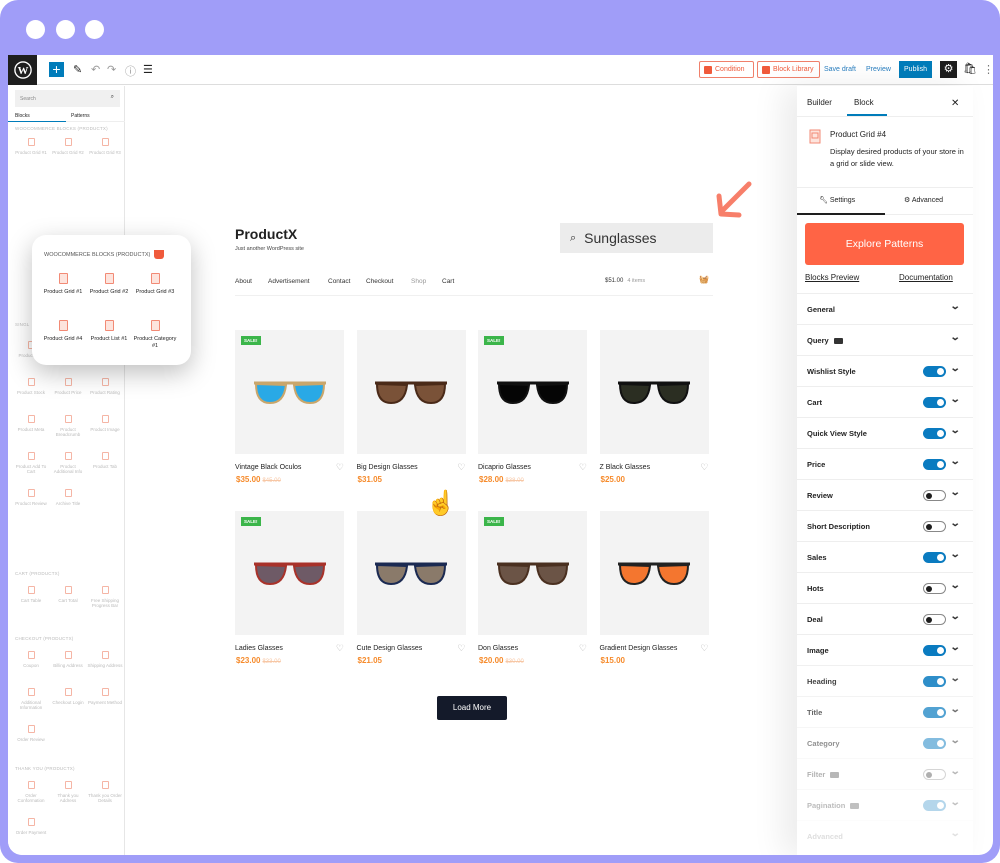 The height and width of the screenshot is (863, 1000). What do you see at coordinates (289, 281) in the screenshot?
I see `nav-item-advertisement: Advertisement` at bounding box center [289, 281].